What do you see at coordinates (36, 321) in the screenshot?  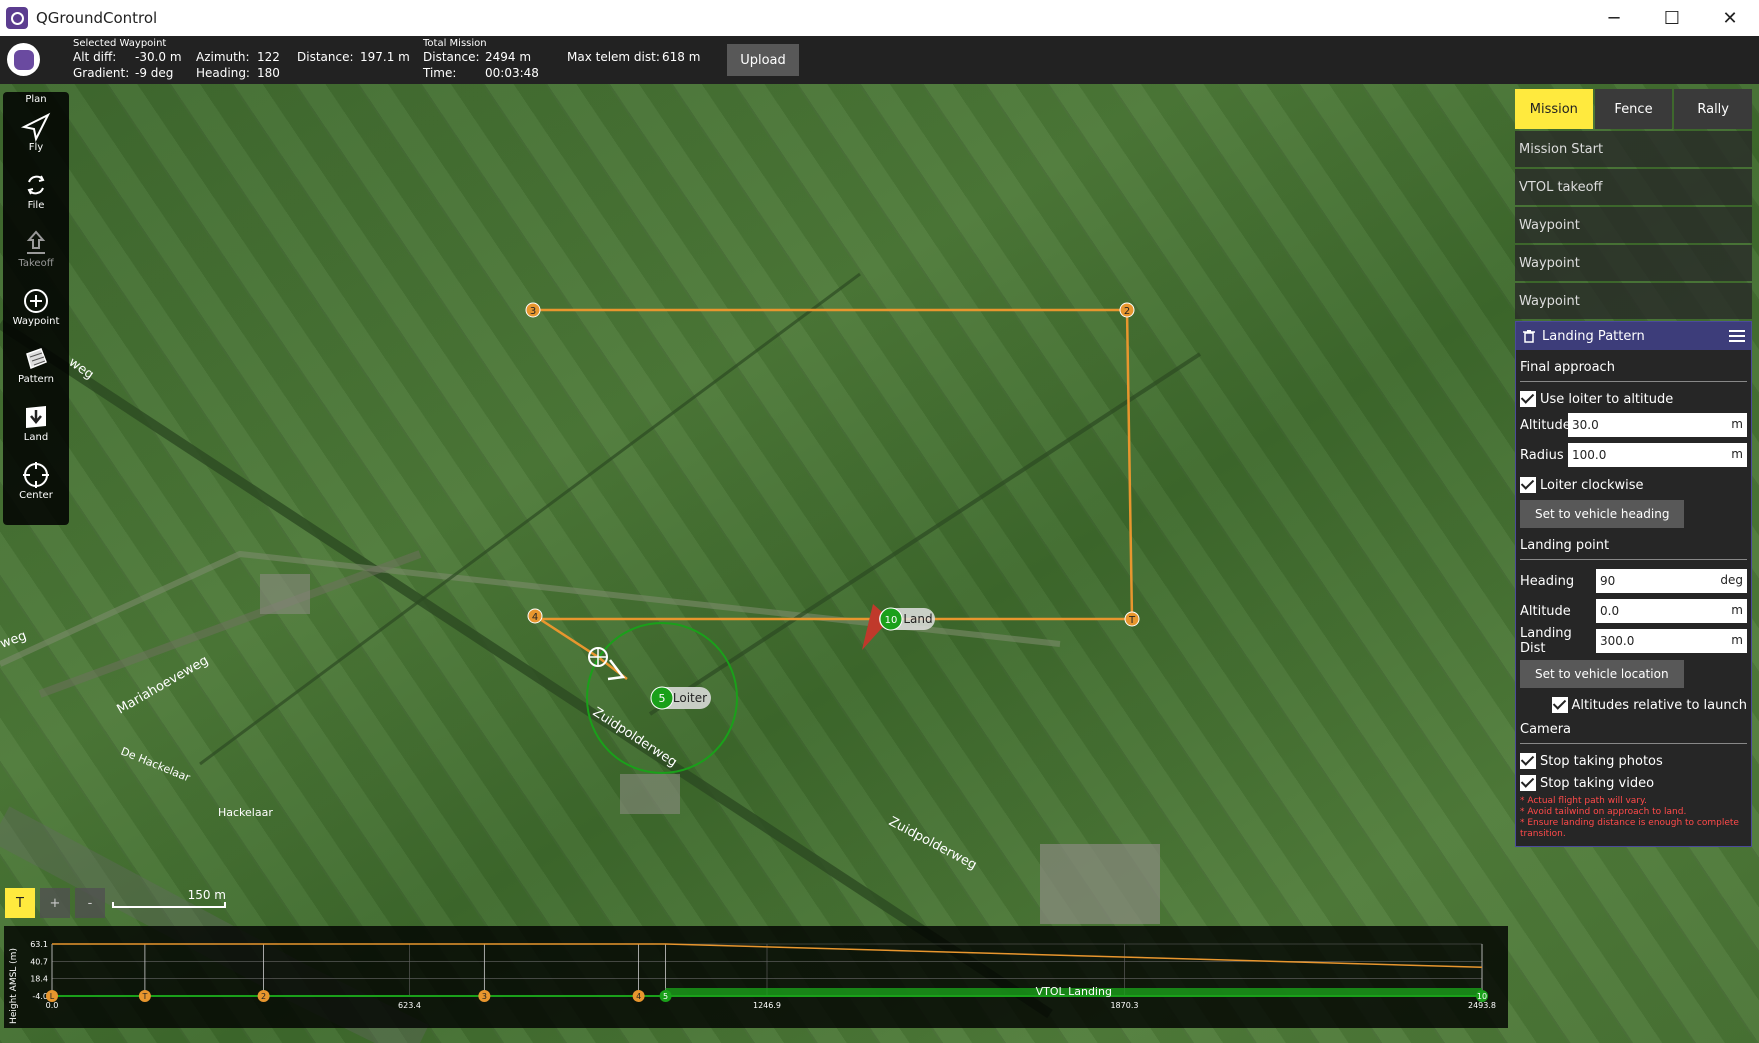 I see `tool-label: Waypoint` at bounding box center [36, 321].